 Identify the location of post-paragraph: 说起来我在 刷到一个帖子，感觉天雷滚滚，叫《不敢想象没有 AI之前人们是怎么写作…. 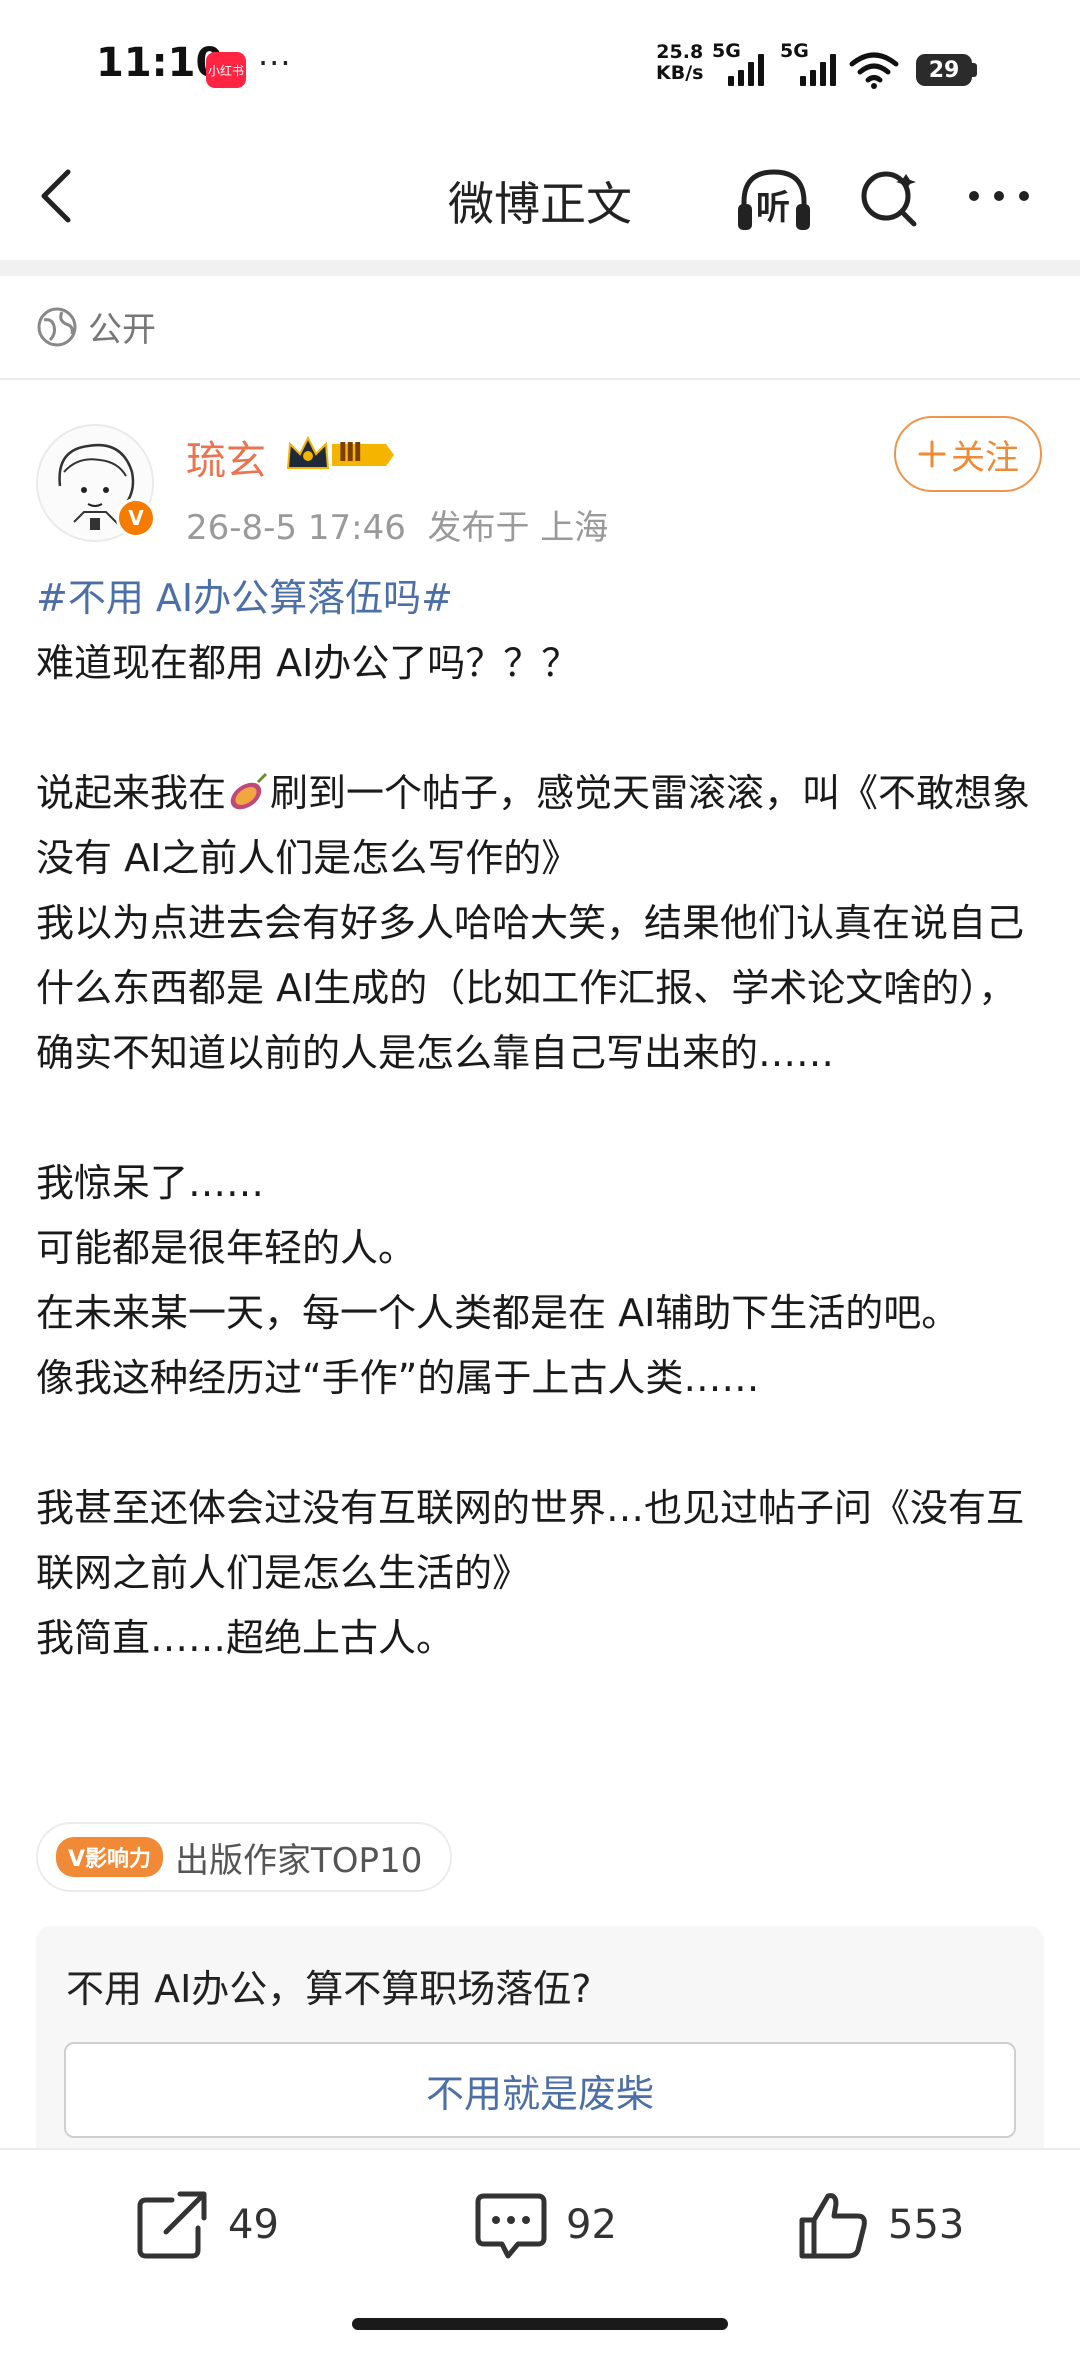
(541, 826).